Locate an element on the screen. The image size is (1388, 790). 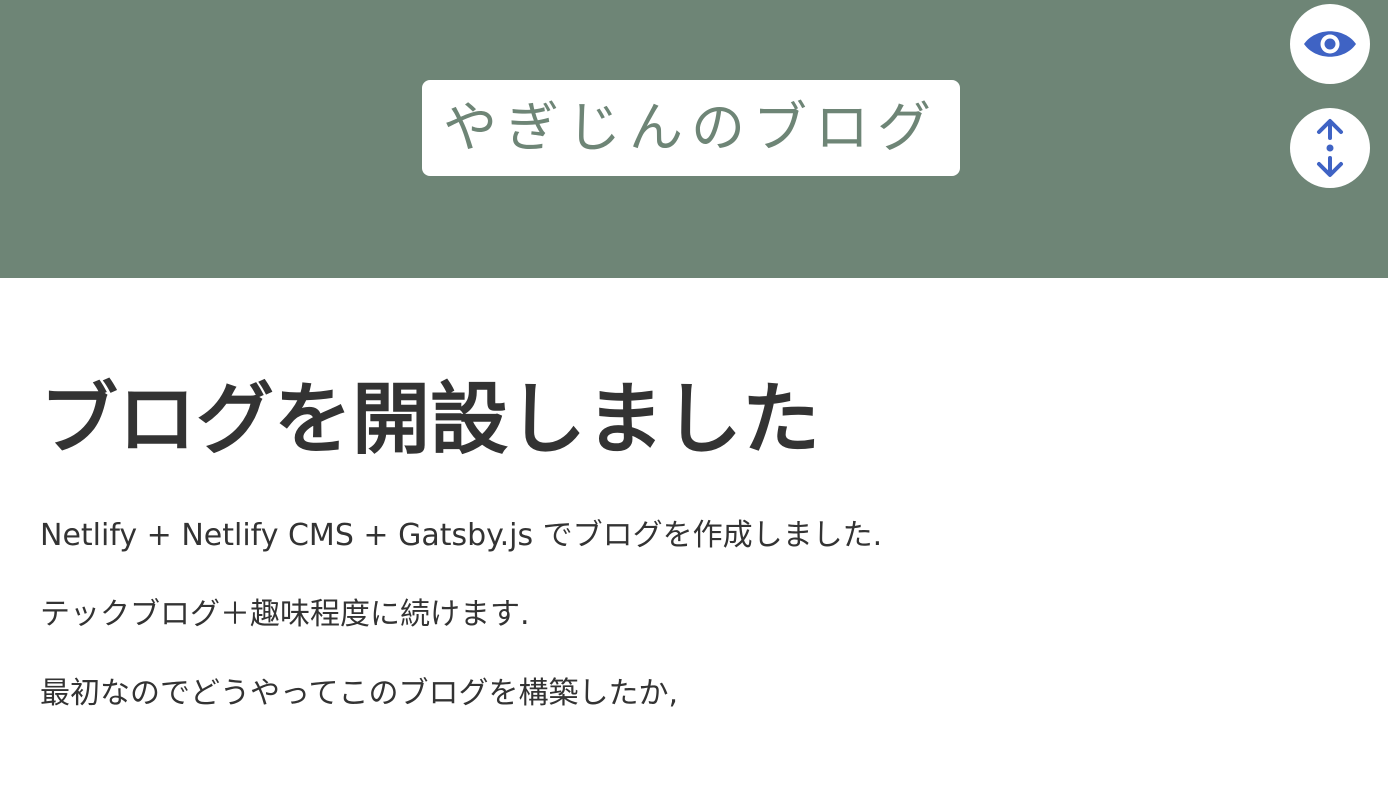
scroll-up-down-icon is located at coordinates (1330, 148).